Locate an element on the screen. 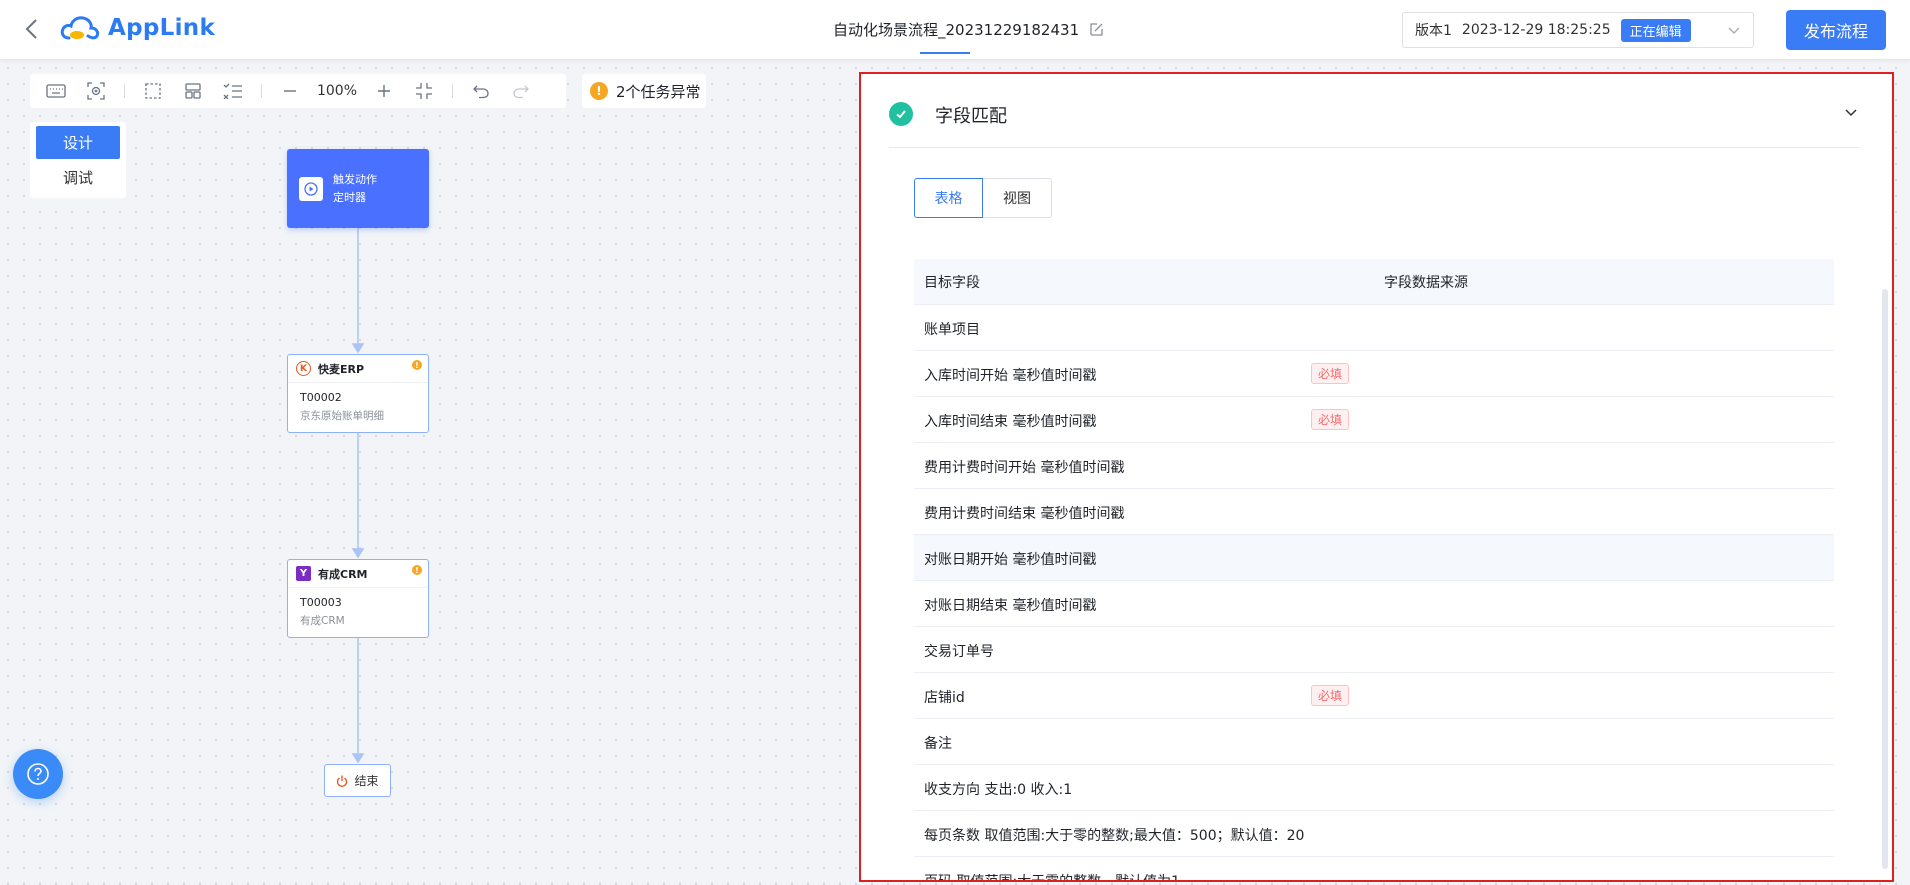  end-node: 结束 is located at coordinates (357, 780).